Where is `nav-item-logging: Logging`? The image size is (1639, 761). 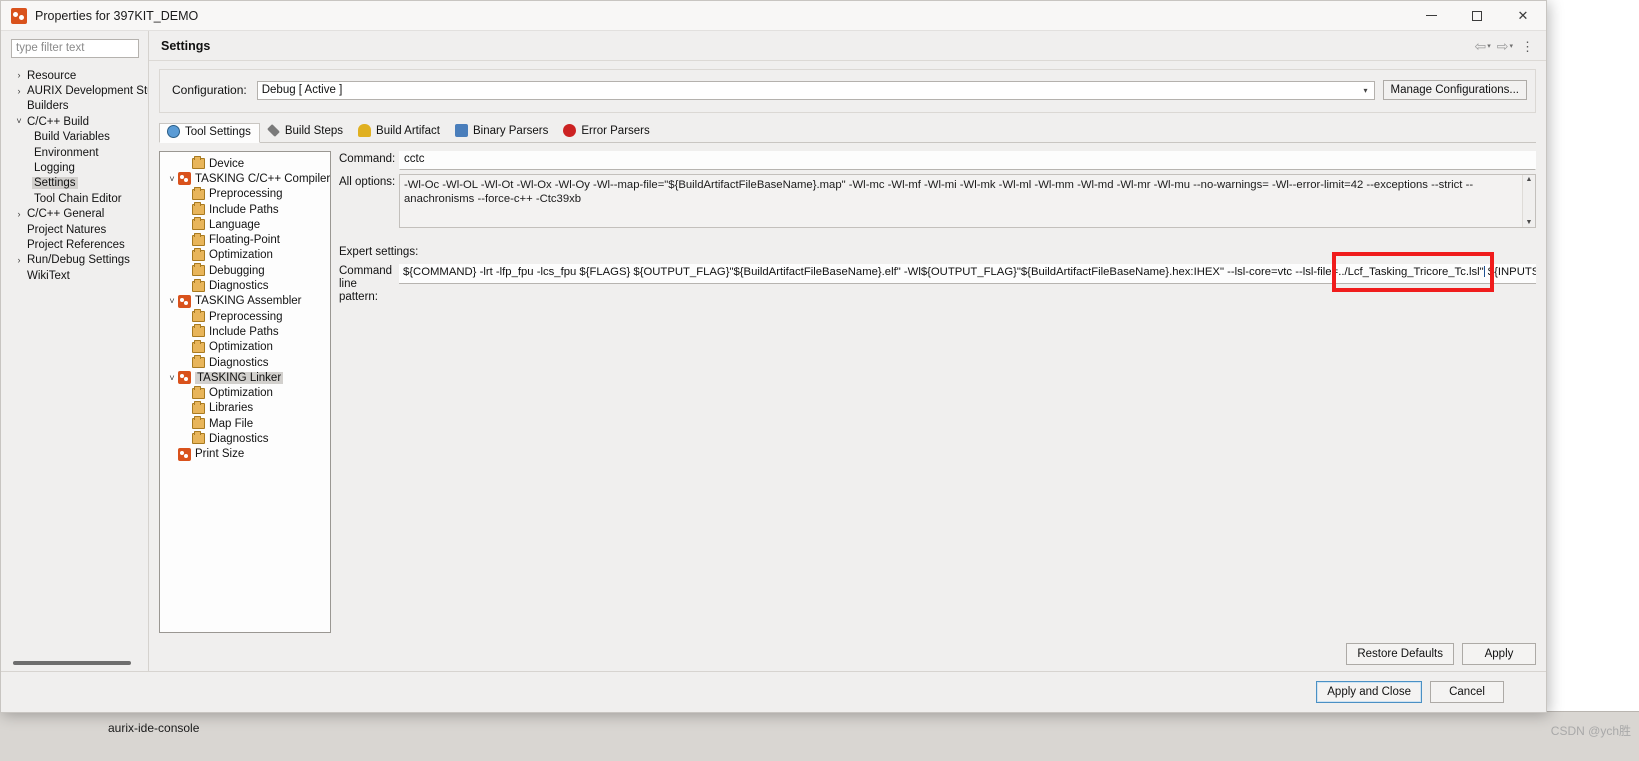
nav-item-logging: Logging is located at coordinates (75, 167).